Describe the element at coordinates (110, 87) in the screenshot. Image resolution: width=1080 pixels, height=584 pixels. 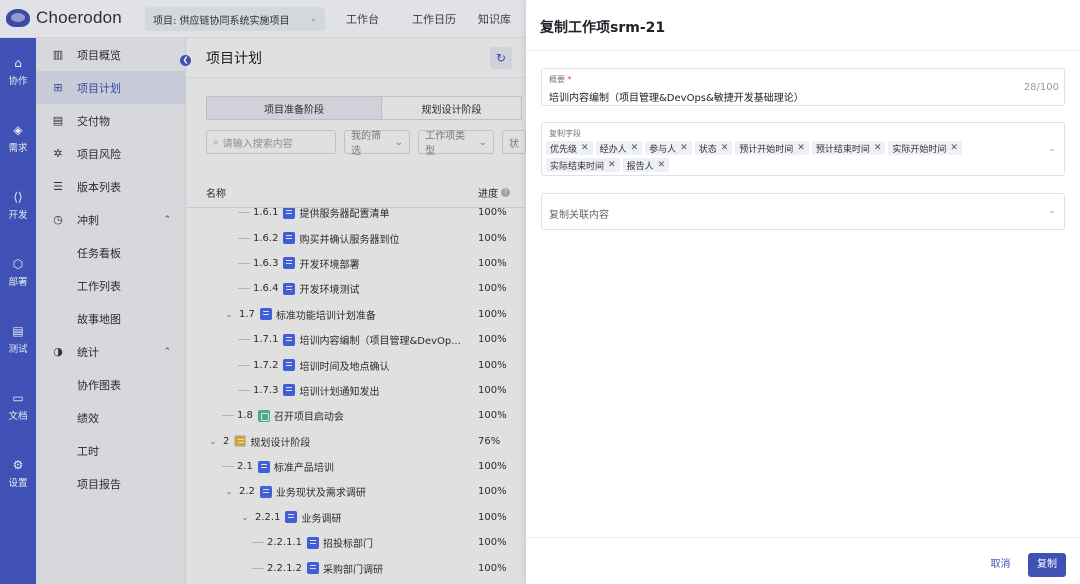
I see `sidebar-item: ⊞ 项目计划` at that location.